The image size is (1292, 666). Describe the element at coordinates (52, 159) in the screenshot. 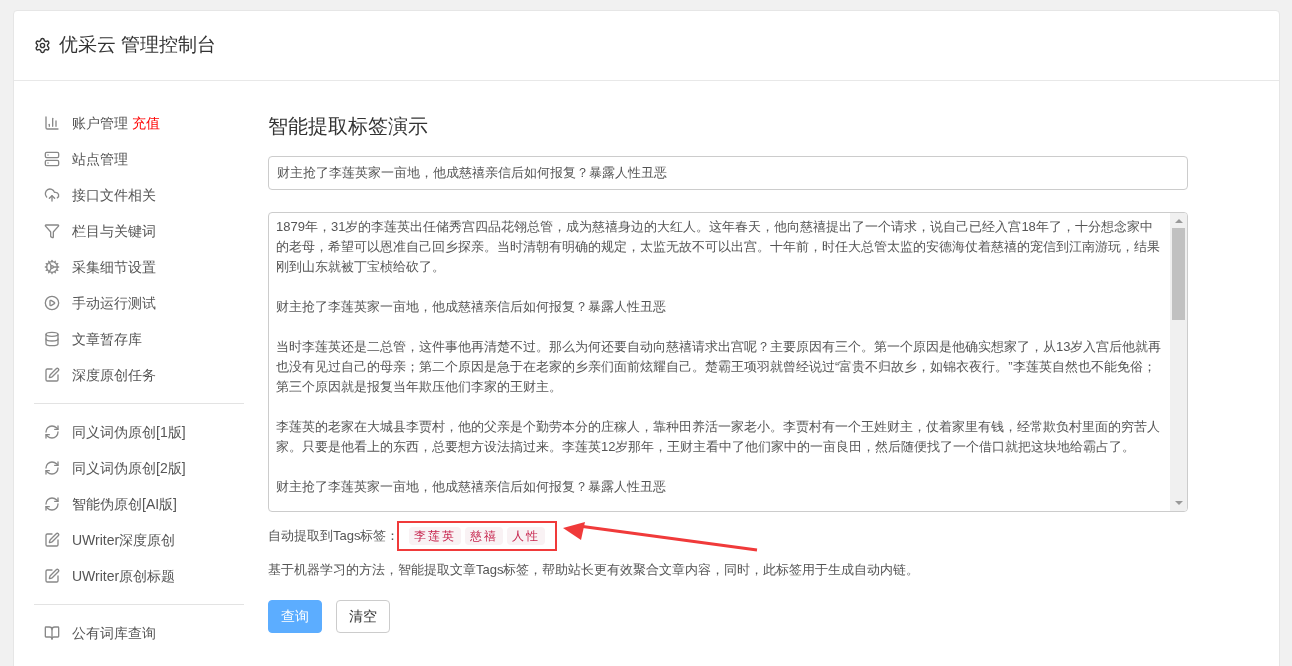

I see `server-icon` at that location.